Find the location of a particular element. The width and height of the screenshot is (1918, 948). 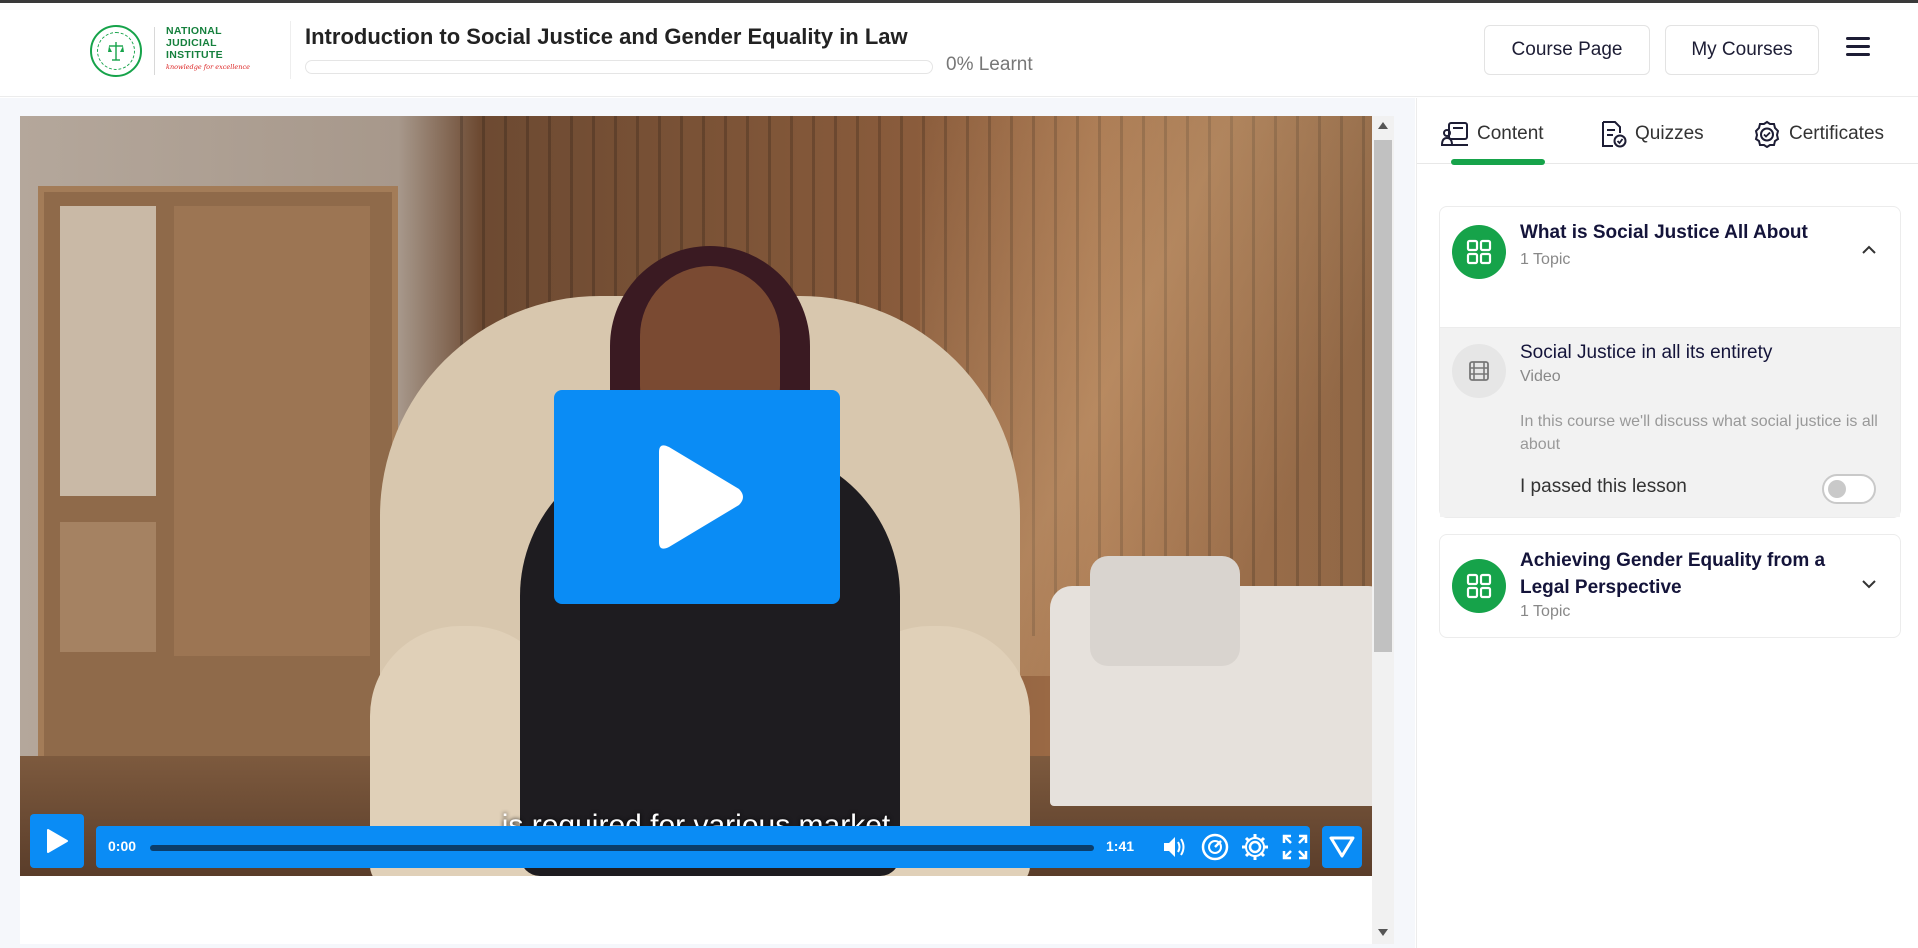

module-title: What is Social Justice All About is located at coordinates (1685, 232).